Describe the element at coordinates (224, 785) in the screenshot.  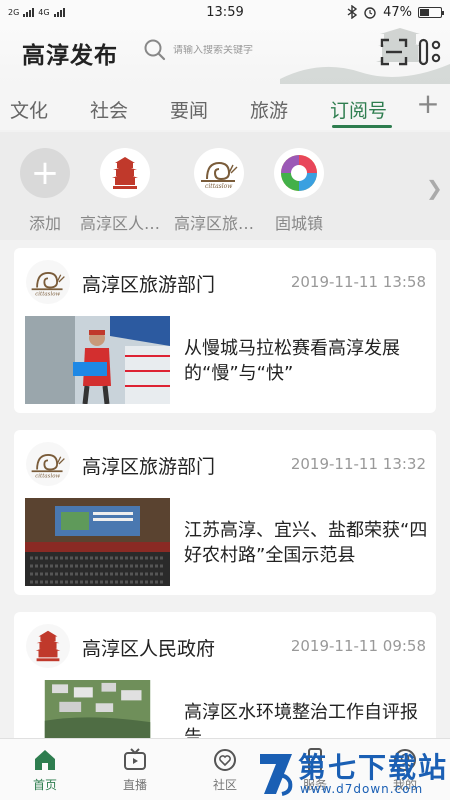
I see `nav-label: 社区` at that location.